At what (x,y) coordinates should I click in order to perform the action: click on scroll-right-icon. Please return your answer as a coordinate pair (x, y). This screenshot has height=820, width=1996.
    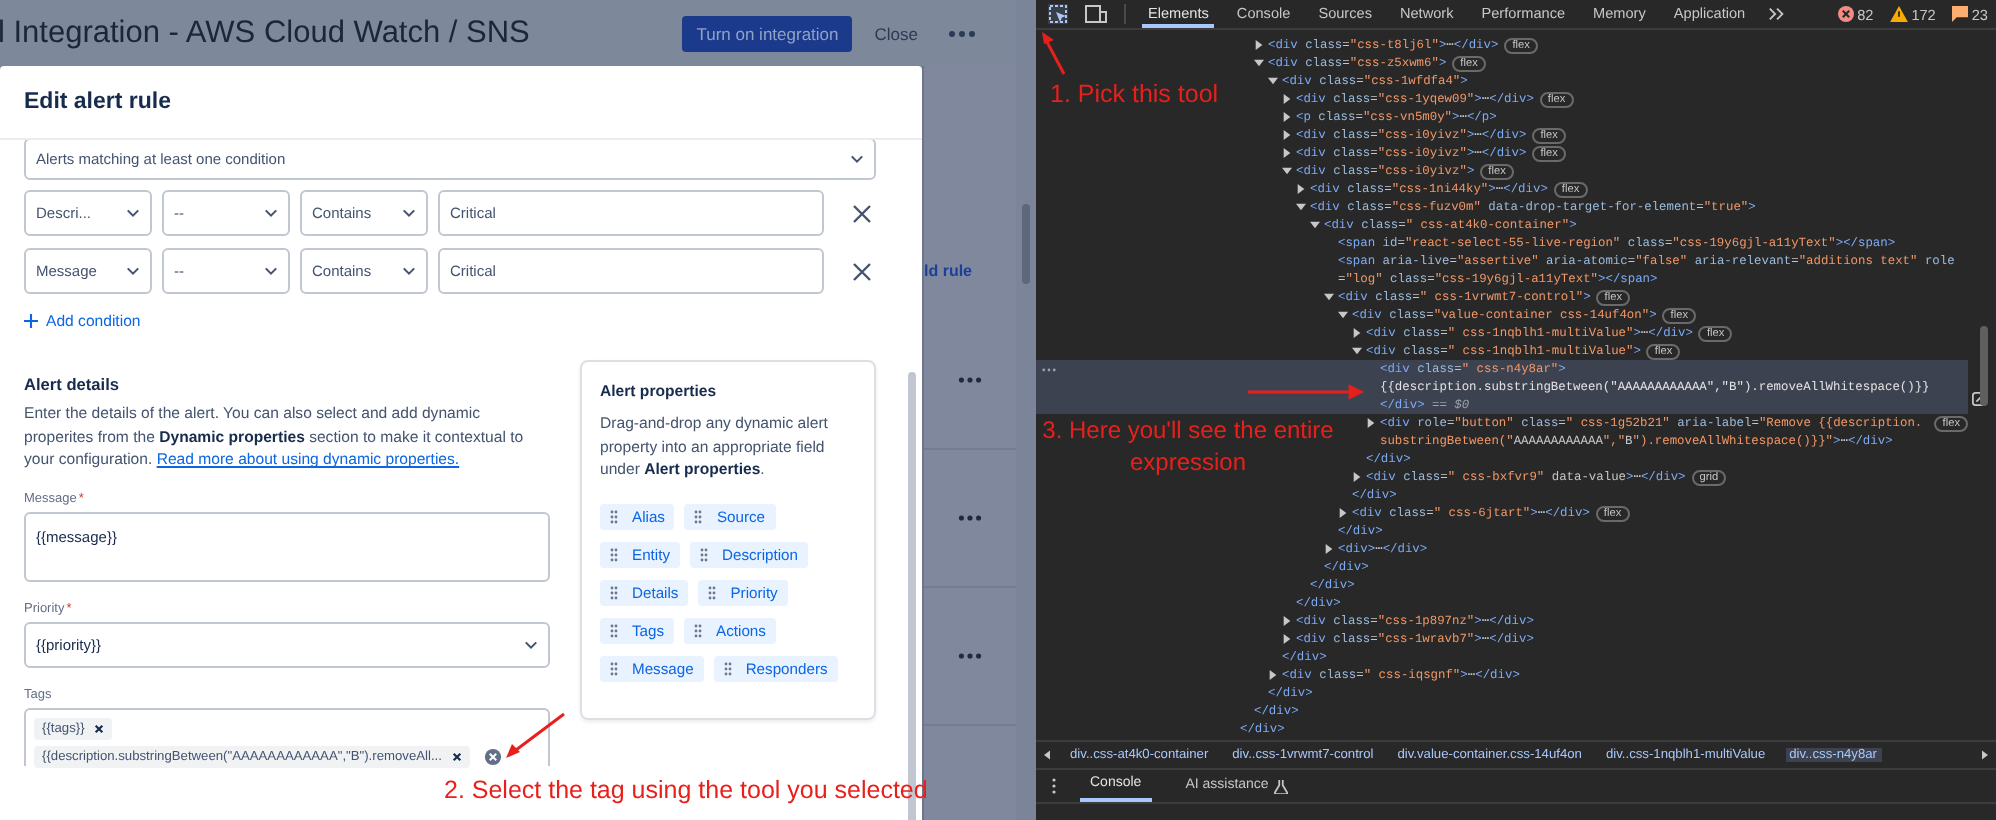
    Looking at the image, I should click on (1985, 755).